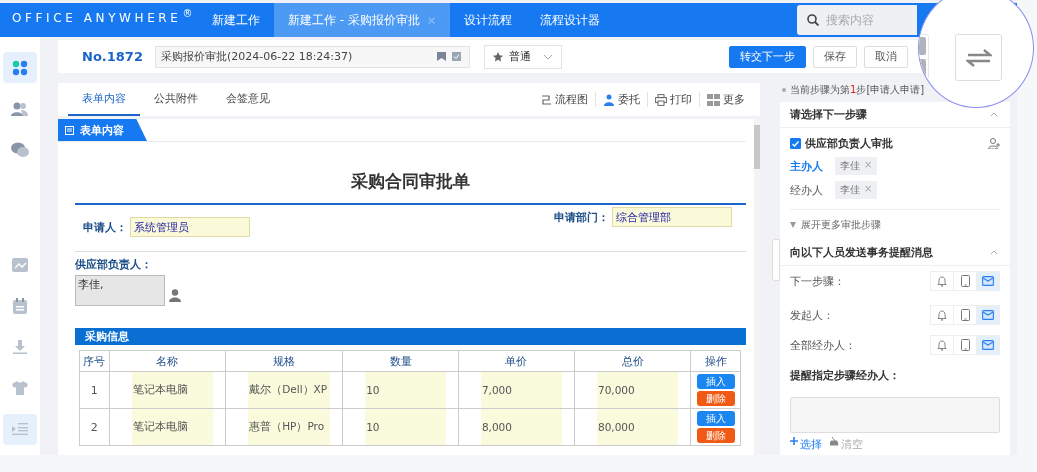 Image resolution: width=1037 pixels, height=472 pixels. What do you see at coordinates (817, 281) in the screenshot?
I see `notify-label: 下一步骤：` at bounding box center [817, 281].